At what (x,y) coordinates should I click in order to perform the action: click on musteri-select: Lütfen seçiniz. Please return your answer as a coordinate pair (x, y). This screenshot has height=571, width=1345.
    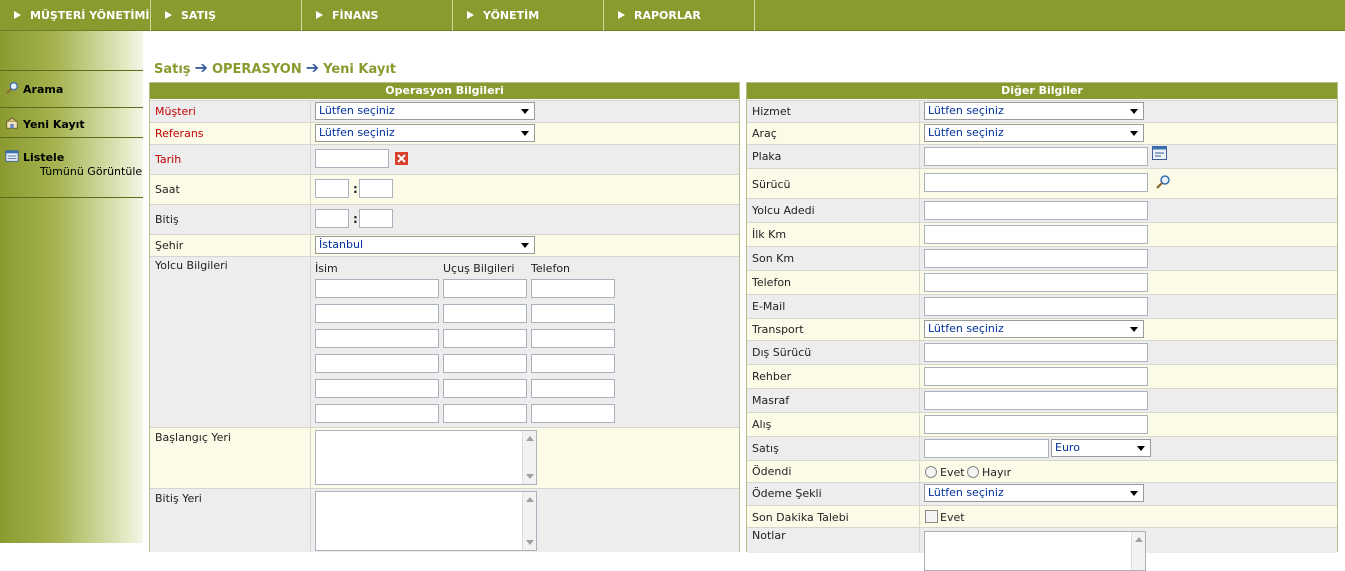
    Looking at the image, I should click on (425, 111).